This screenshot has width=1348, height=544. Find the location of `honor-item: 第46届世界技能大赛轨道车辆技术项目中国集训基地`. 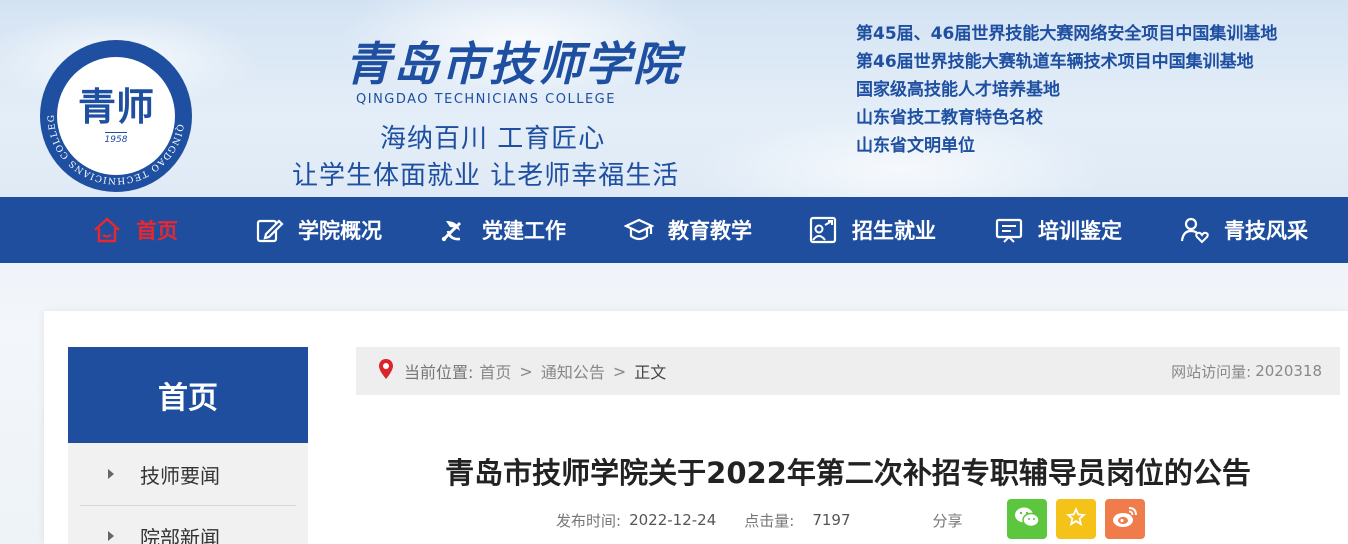

honor-item: 第46届世界技能大赛轨道车辆技术项目中国集训基地 is located at coordinates (1055, 62).